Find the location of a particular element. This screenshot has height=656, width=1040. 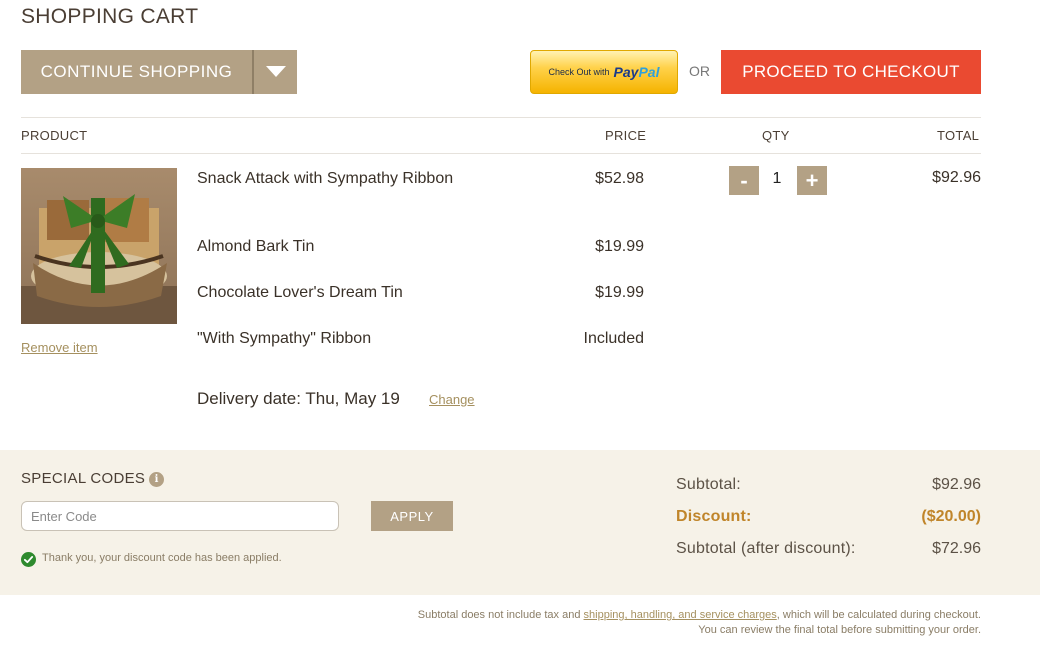

chevron-down-icon is located at coordinates (275, 72).